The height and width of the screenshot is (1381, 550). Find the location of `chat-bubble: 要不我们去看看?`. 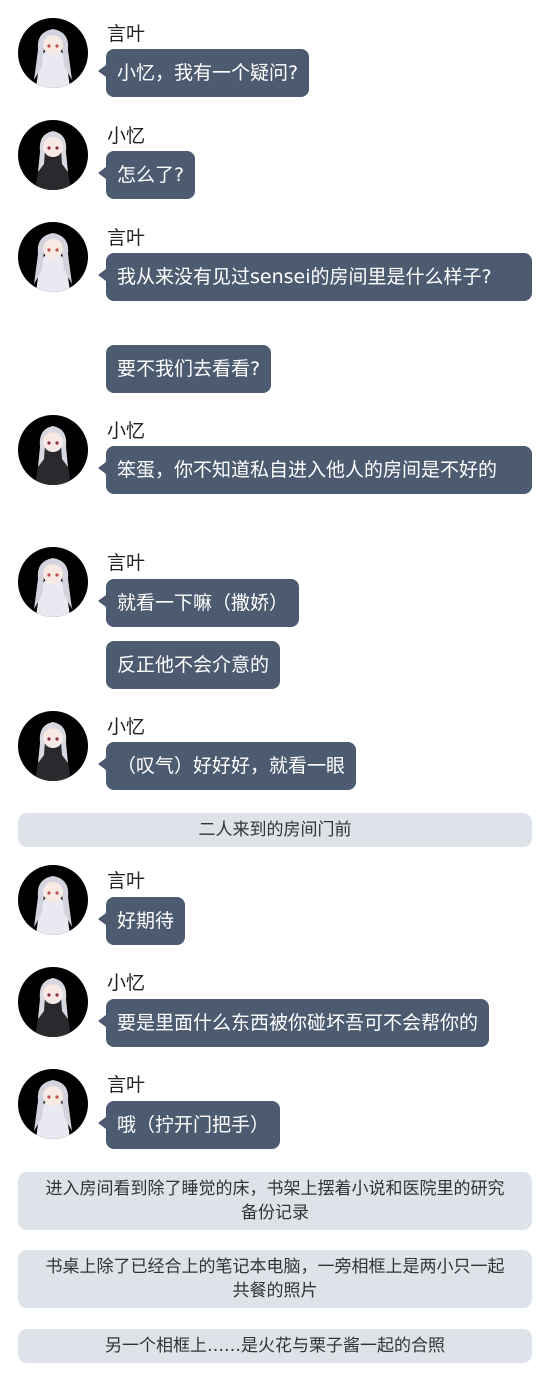

chat-bubble: 要不我们去看看? is located at coordinates (189, 369).